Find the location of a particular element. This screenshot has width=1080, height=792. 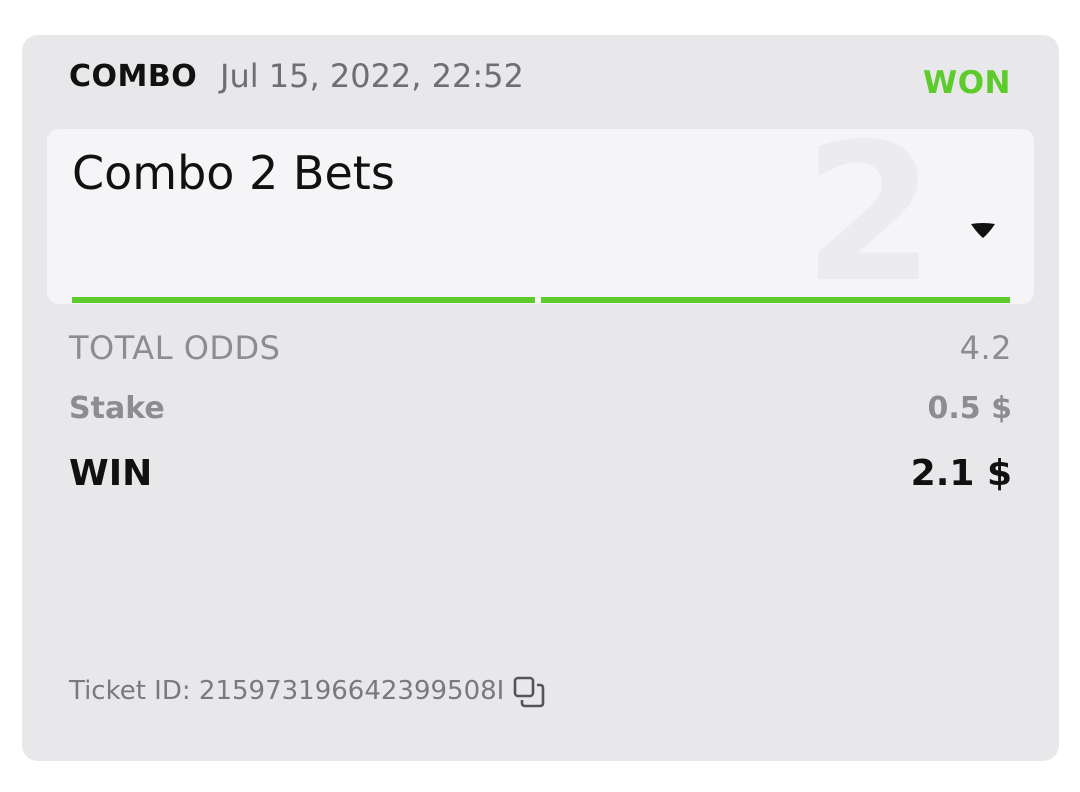

selection-count-watermark: 2 is located at coordinates (869, 216).